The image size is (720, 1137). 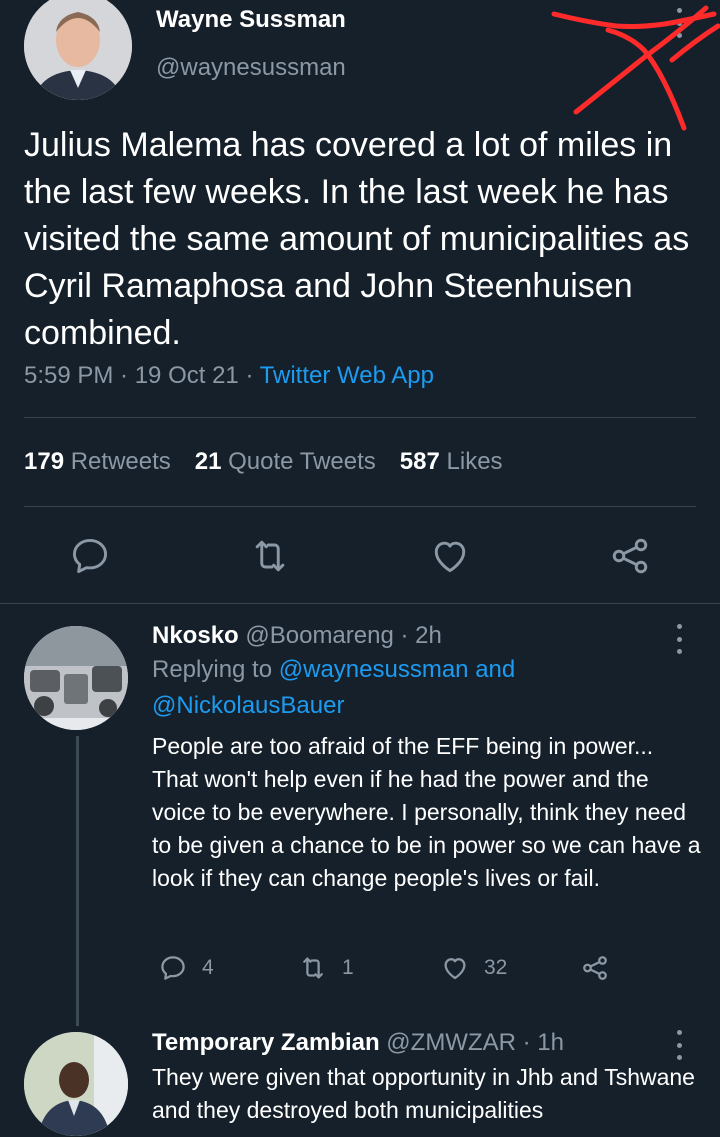 I want to click on reply-author-name: Nkosko, so click(x=195, y=635).